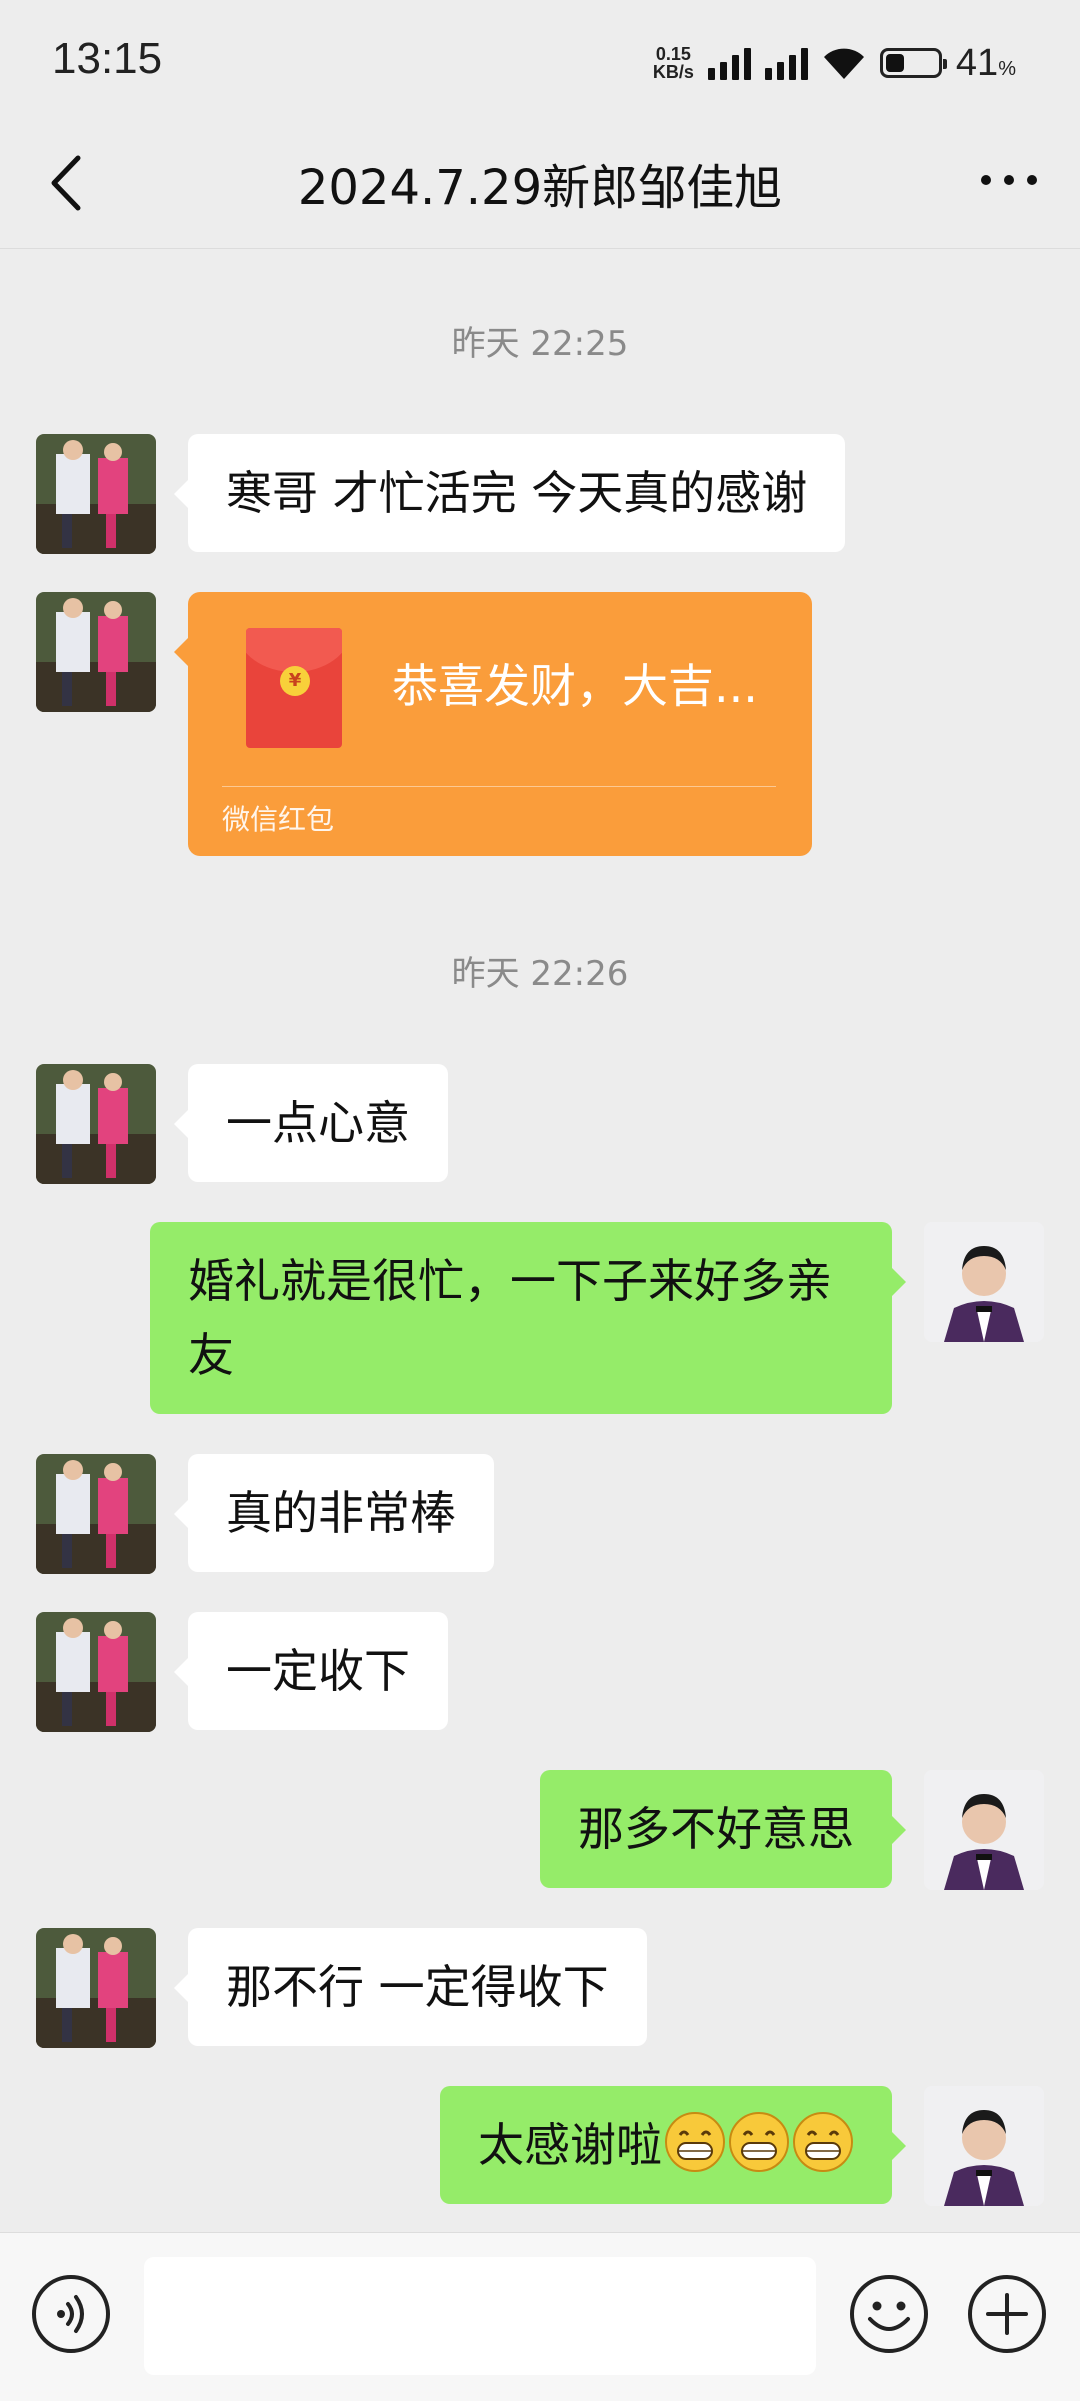  What do you see at coordinates (528, 1318) in the screenshot?
I see `message-bubble-sent: 婚礼就是很忙，一下子来好多亲友` at bounding box center [528, 1318].